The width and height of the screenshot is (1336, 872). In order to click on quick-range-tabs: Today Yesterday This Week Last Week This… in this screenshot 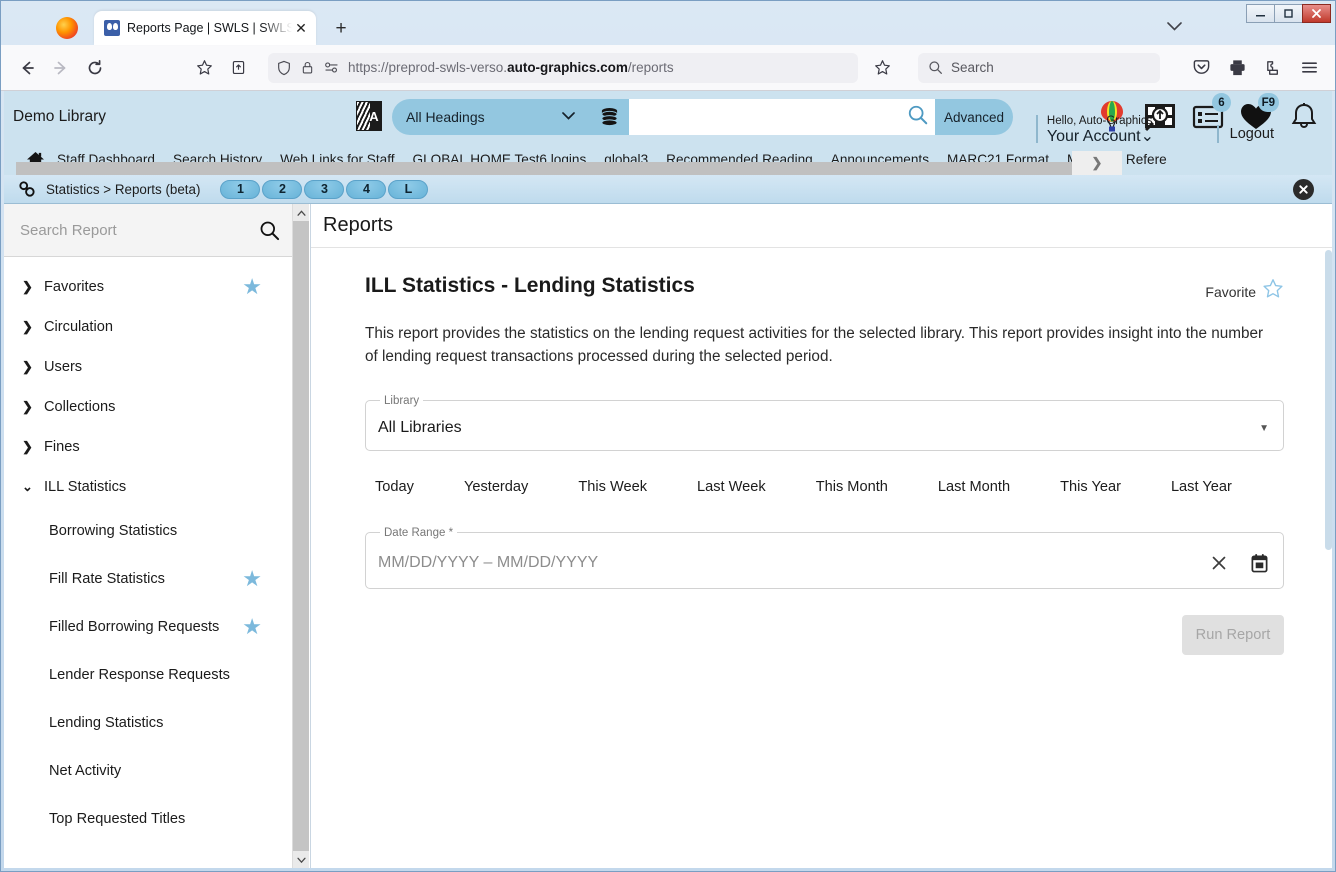, I will do `click(824, 487)`.